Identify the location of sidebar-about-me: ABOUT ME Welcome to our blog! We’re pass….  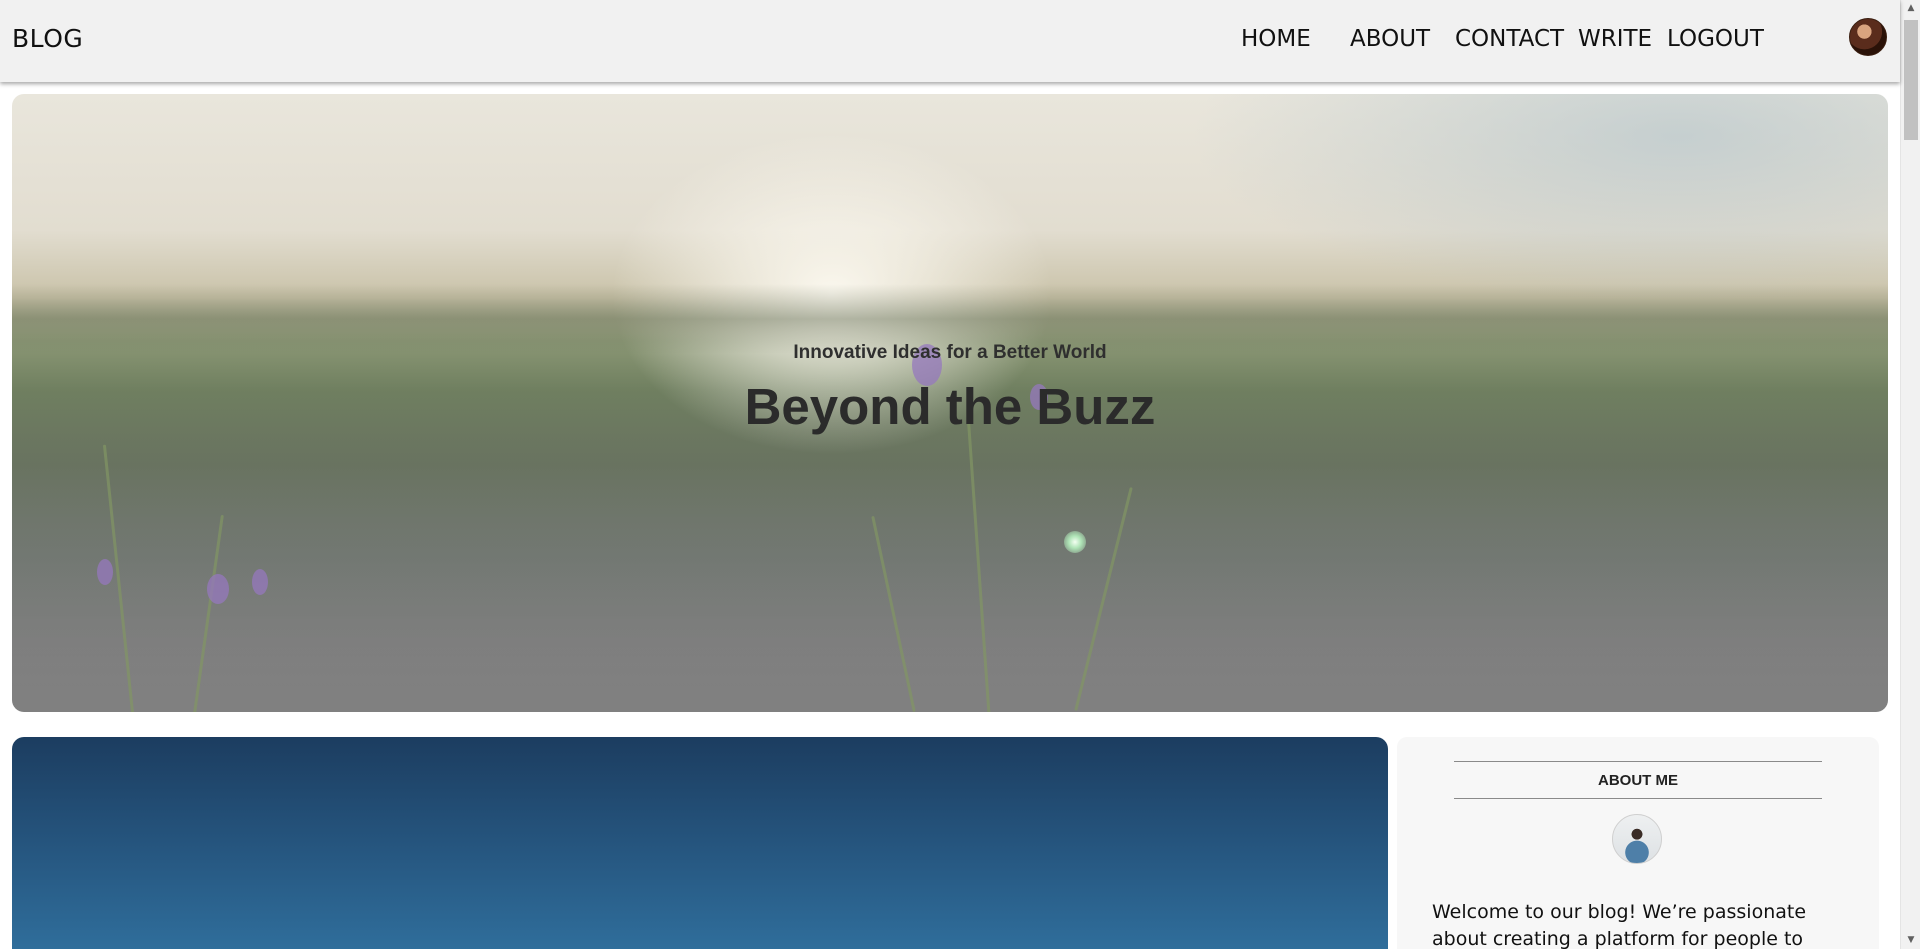
(1638, 843).